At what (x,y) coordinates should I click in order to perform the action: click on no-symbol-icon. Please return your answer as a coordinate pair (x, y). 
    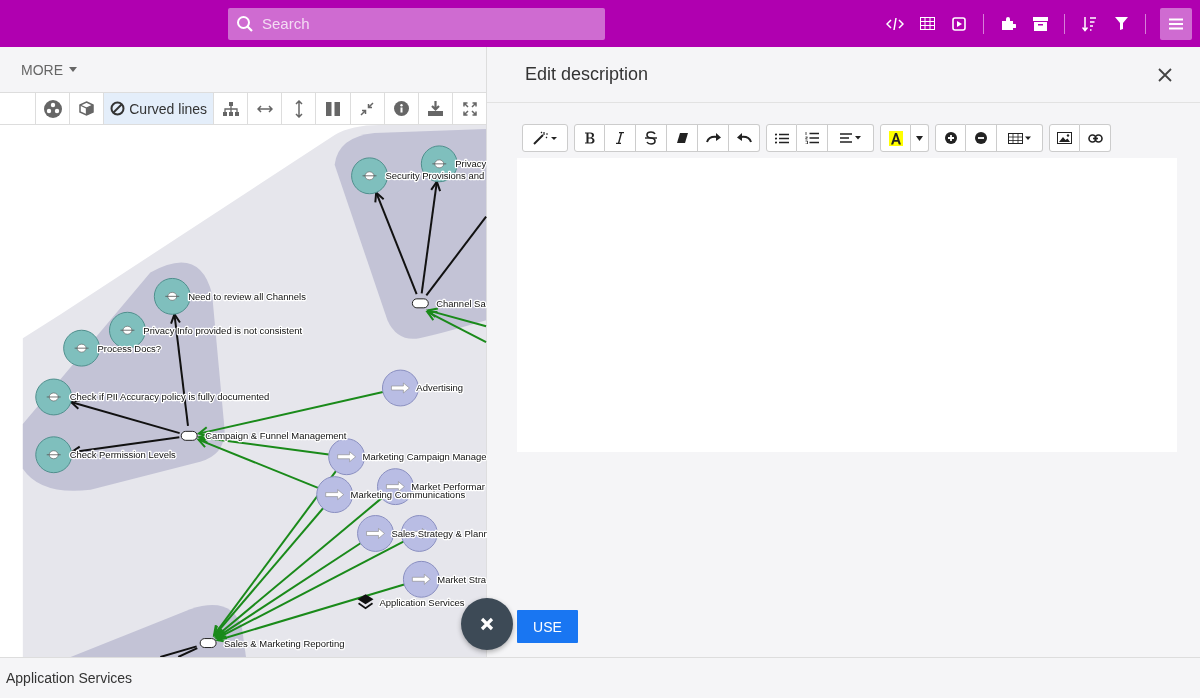
    Looking at the image, I should click on (118, 108).